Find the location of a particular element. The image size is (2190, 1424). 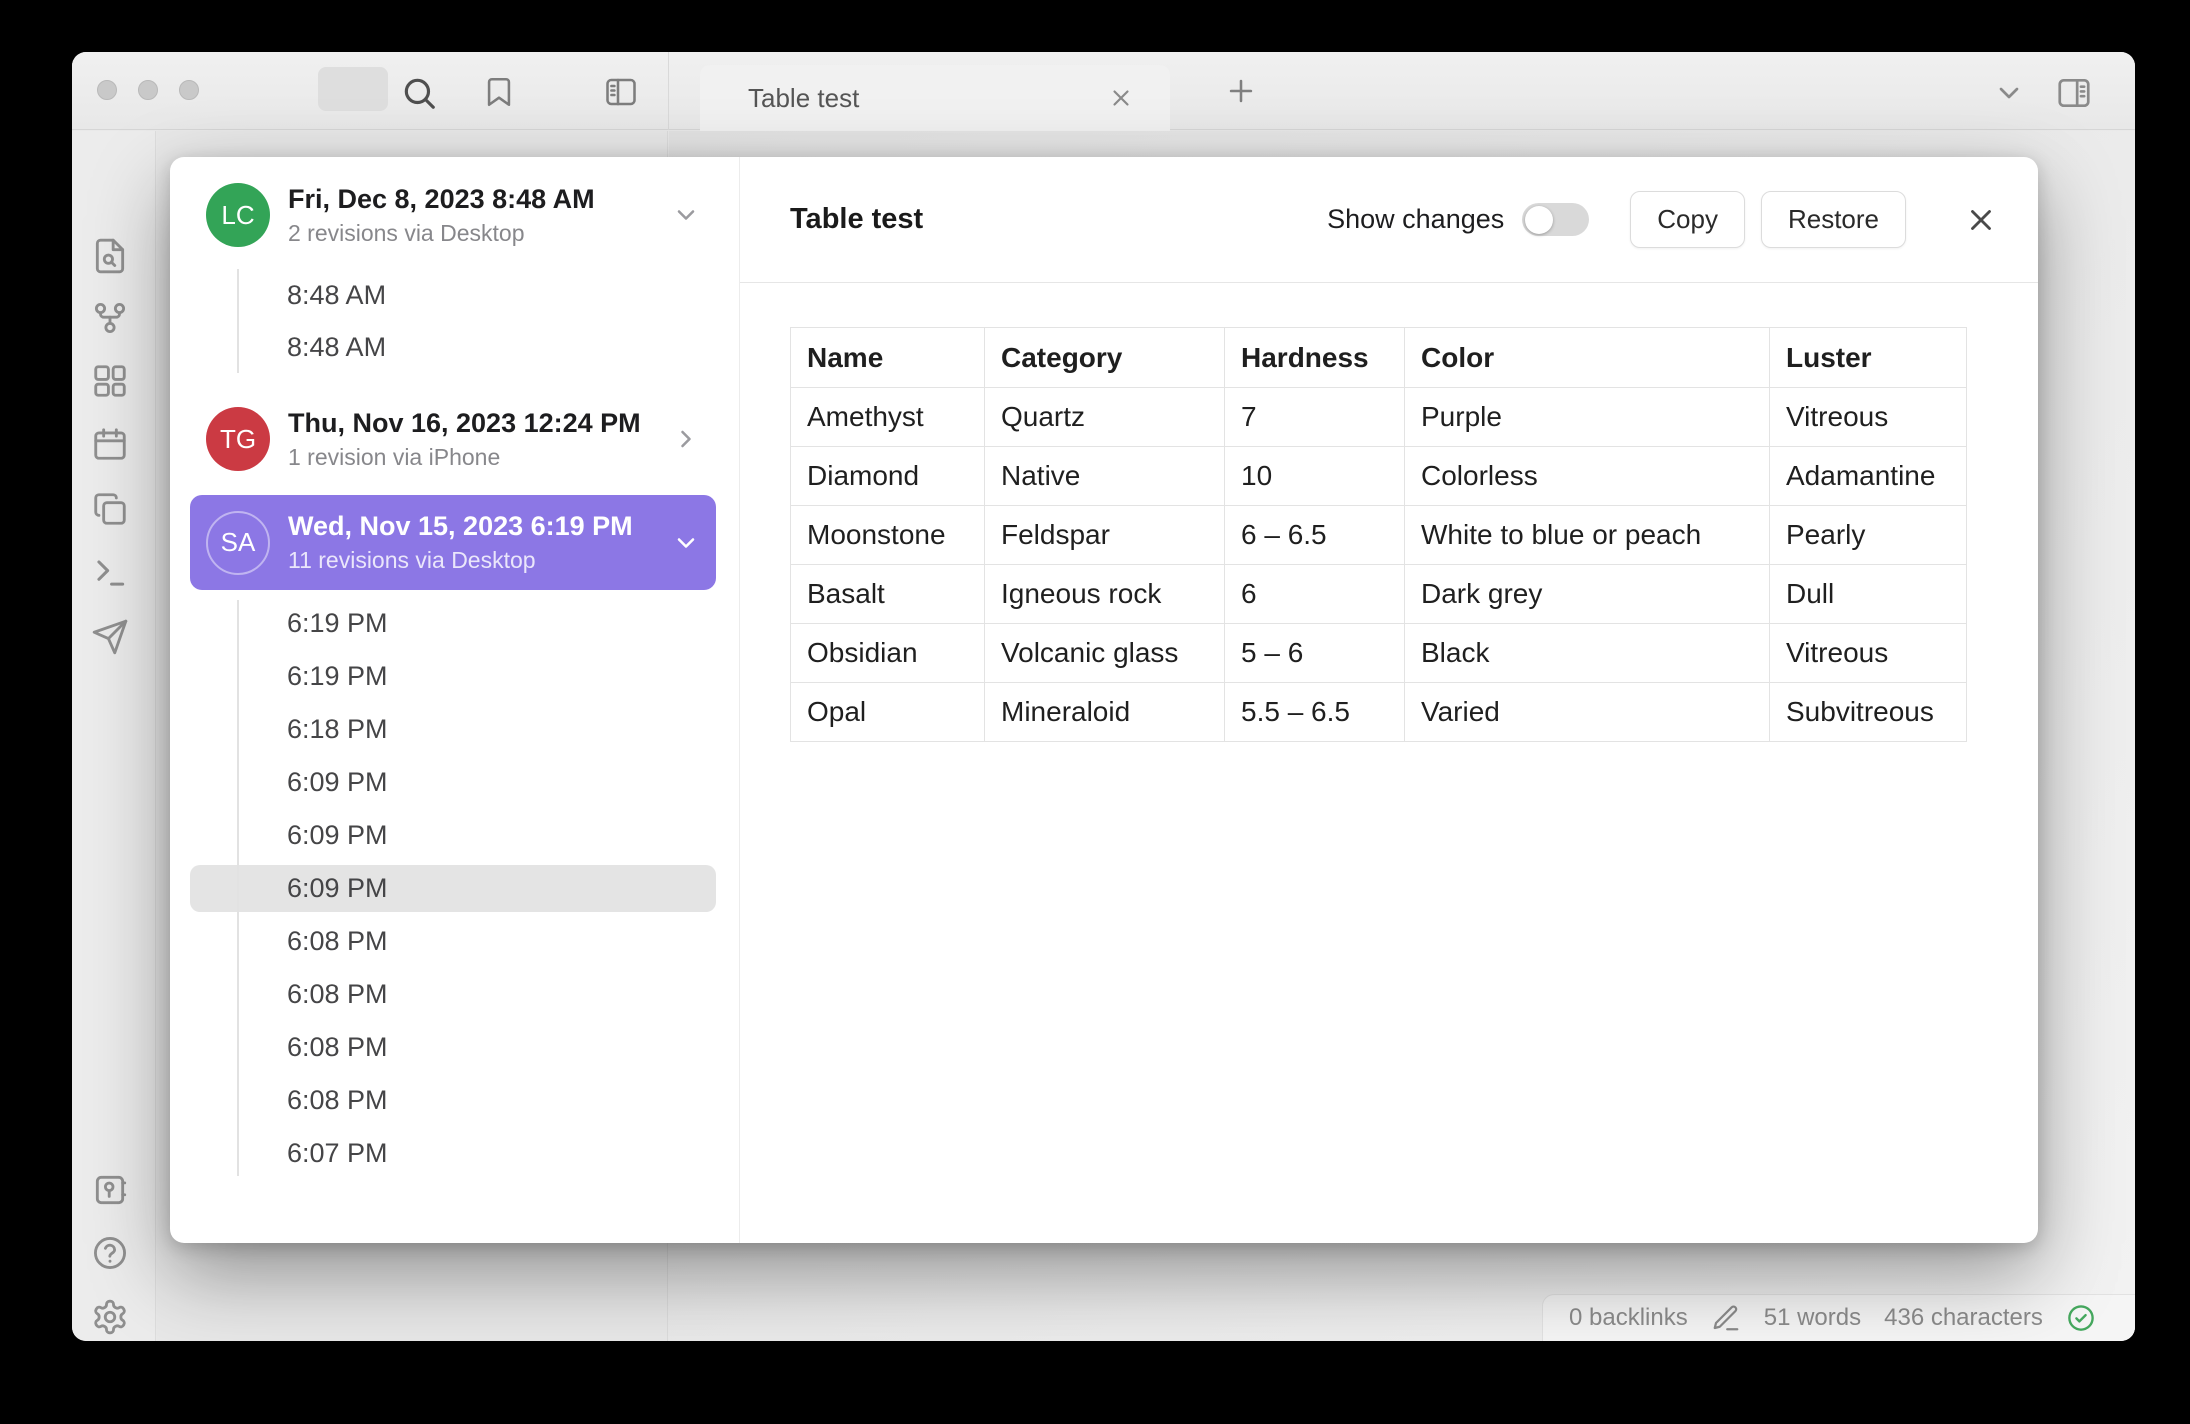

table-cell: Feldspar is located at coordinates (1104, 535).